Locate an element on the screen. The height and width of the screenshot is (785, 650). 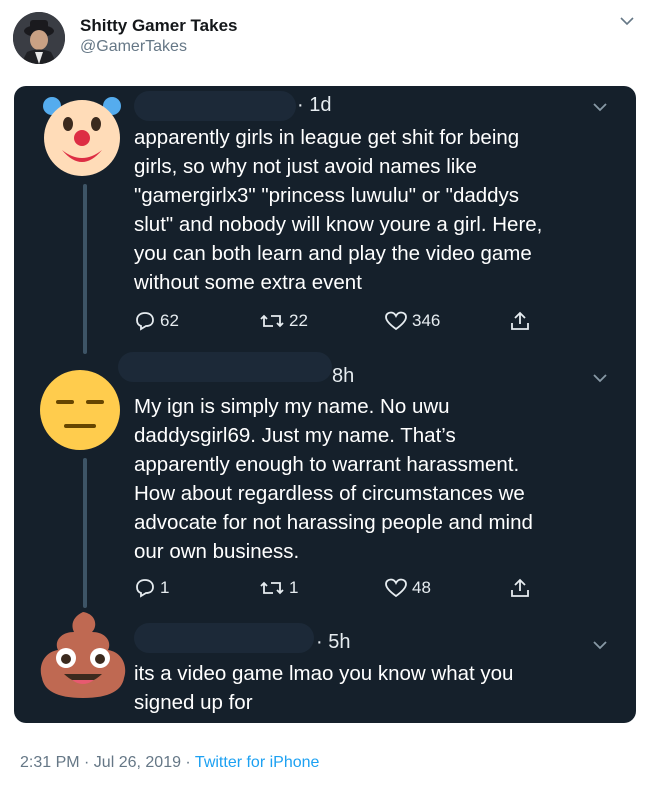
action-bar: 1 1 48 is located at coordinates (344, 588).